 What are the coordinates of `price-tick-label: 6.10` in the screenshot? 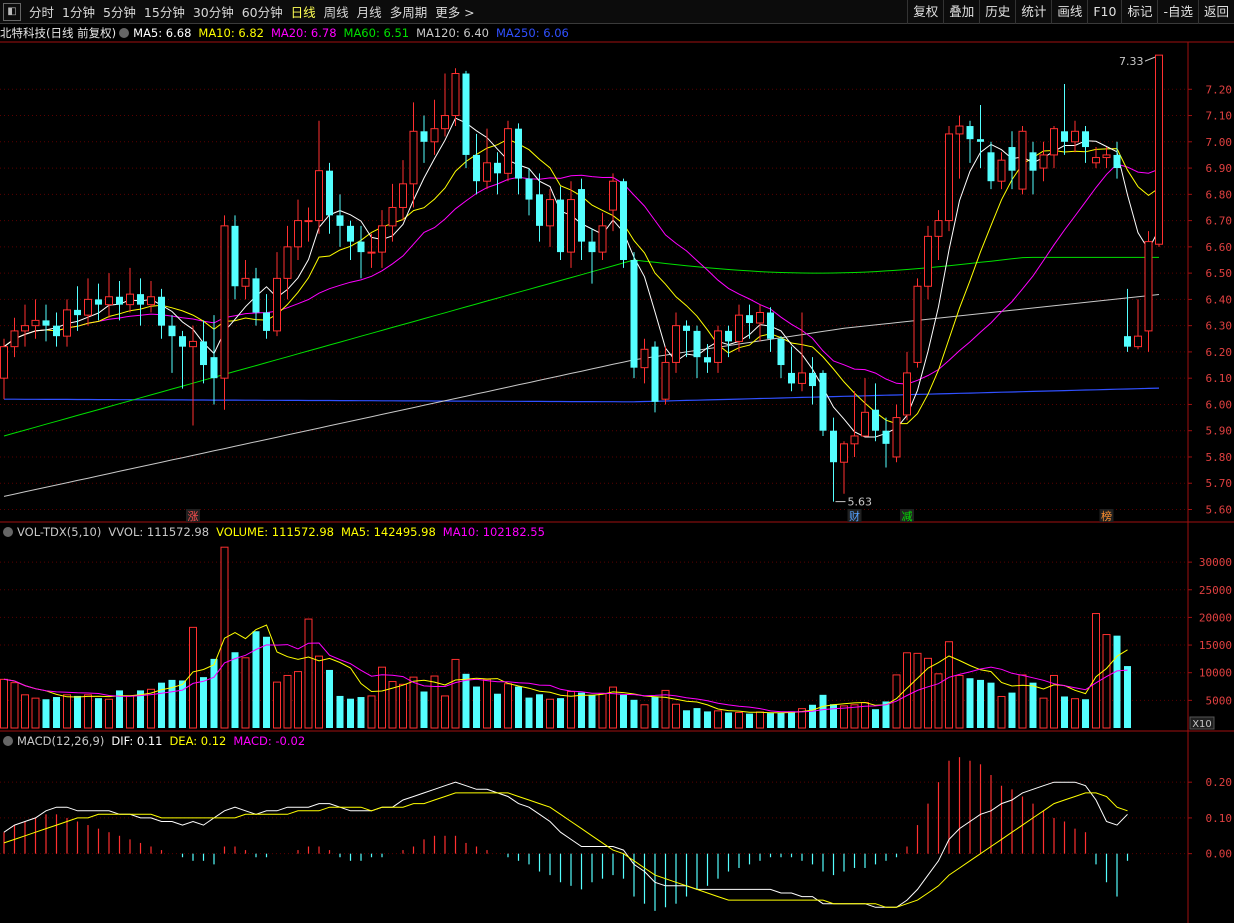 It's located at (1219, 378).